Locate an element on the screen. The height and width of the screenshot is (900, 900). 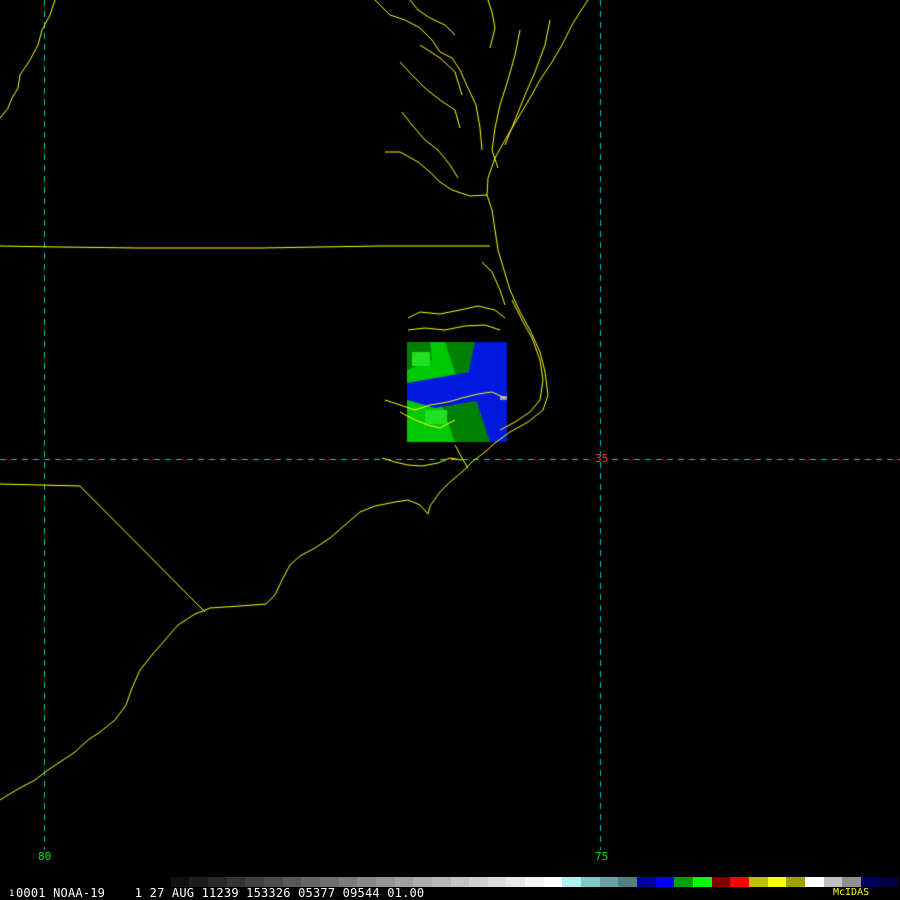
color-enhancement-bar is located at coordinates (525, 882).